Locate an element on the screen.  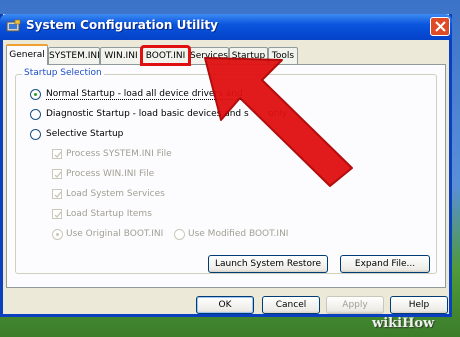
tab-startup: Startup is located at coordinates (248, 55).